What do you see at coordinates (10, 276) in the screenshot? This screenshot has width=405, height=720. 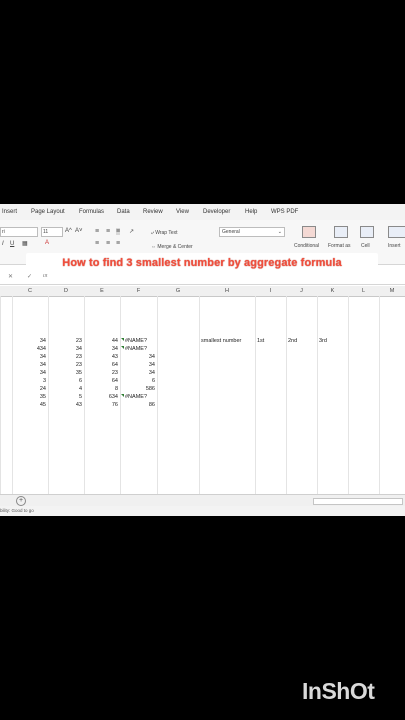 I see `cancel-icon: ✕` at bounding box center [10, 276].